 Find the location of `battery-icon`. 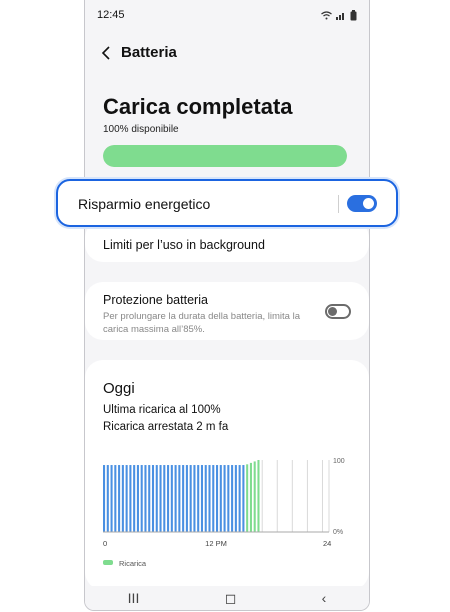

battery-icon is located at coordinates (353, 14).